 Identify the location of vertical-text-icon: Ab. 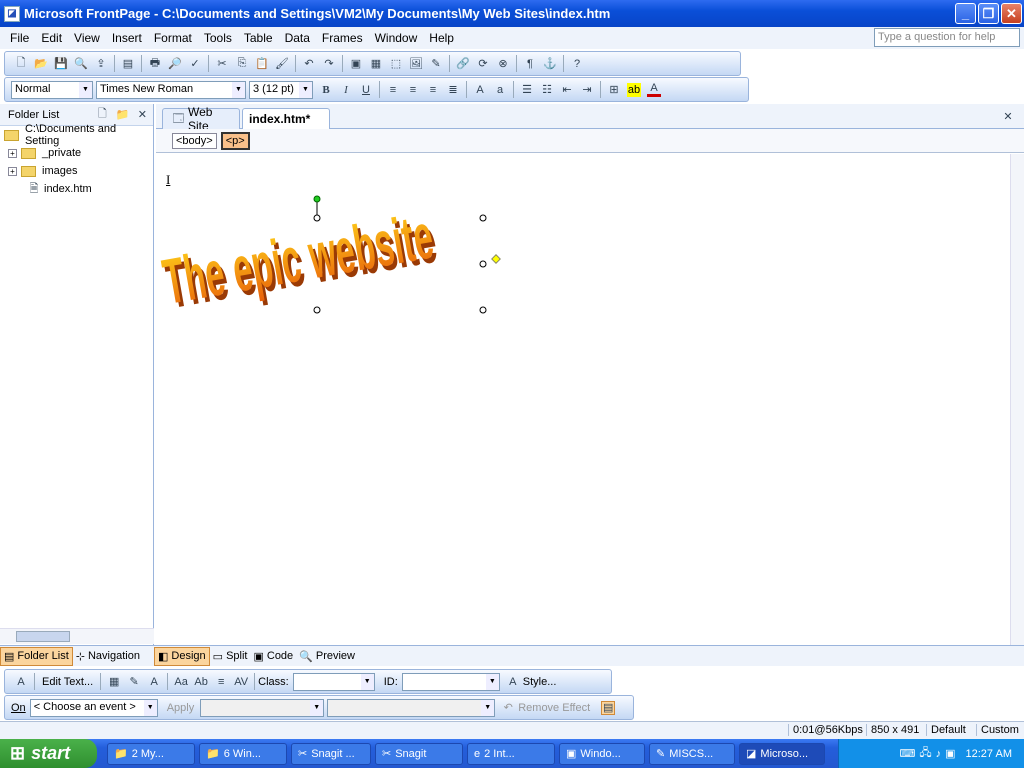
(201, 682).